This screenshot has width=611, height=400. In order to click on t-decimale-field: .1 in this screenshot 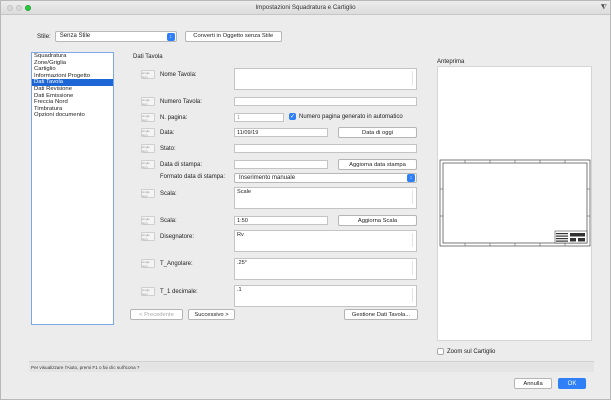, I will do `click(325, 296)`.